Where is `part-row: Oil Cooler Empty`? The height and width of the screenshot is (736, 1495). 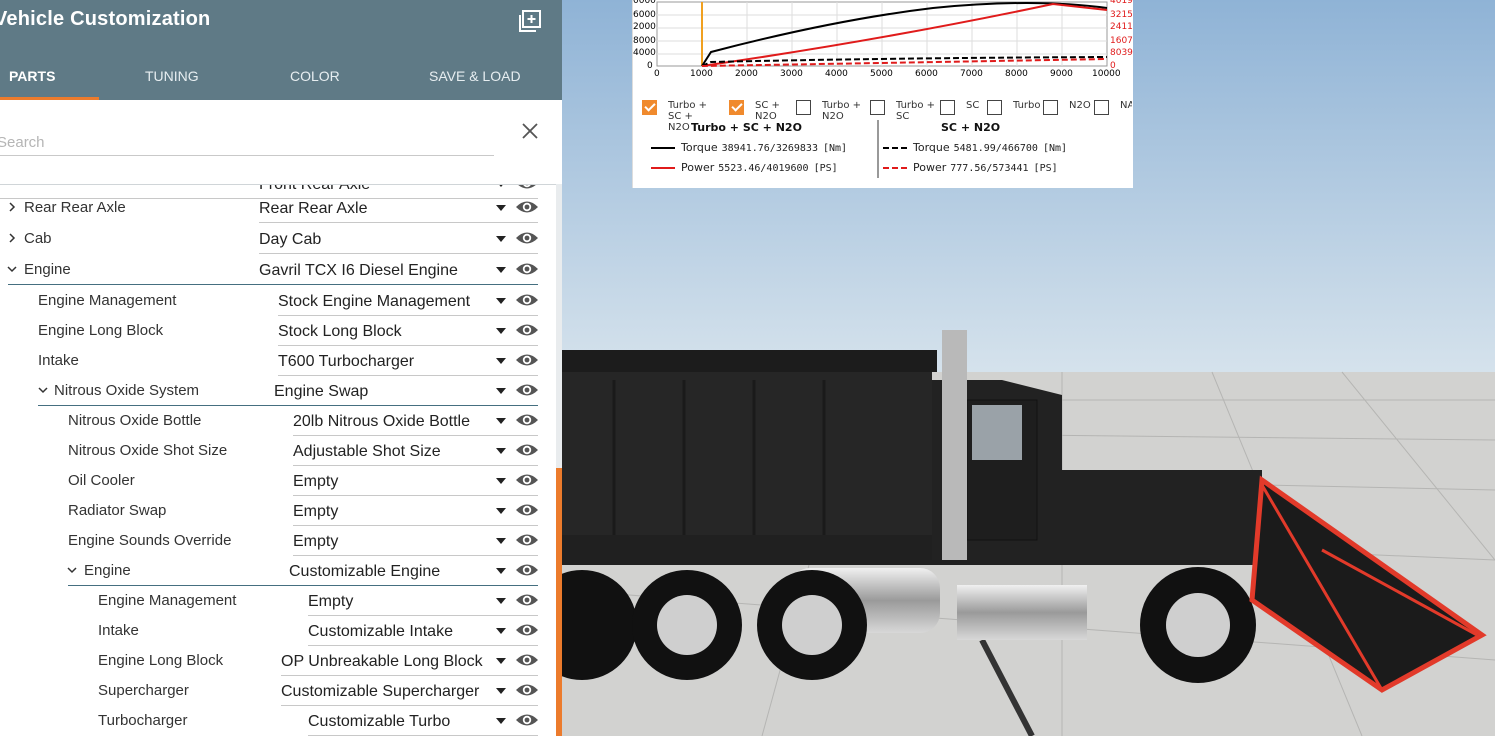
part-row: Oil Cooler Empty is located at coordinates (278, 481).